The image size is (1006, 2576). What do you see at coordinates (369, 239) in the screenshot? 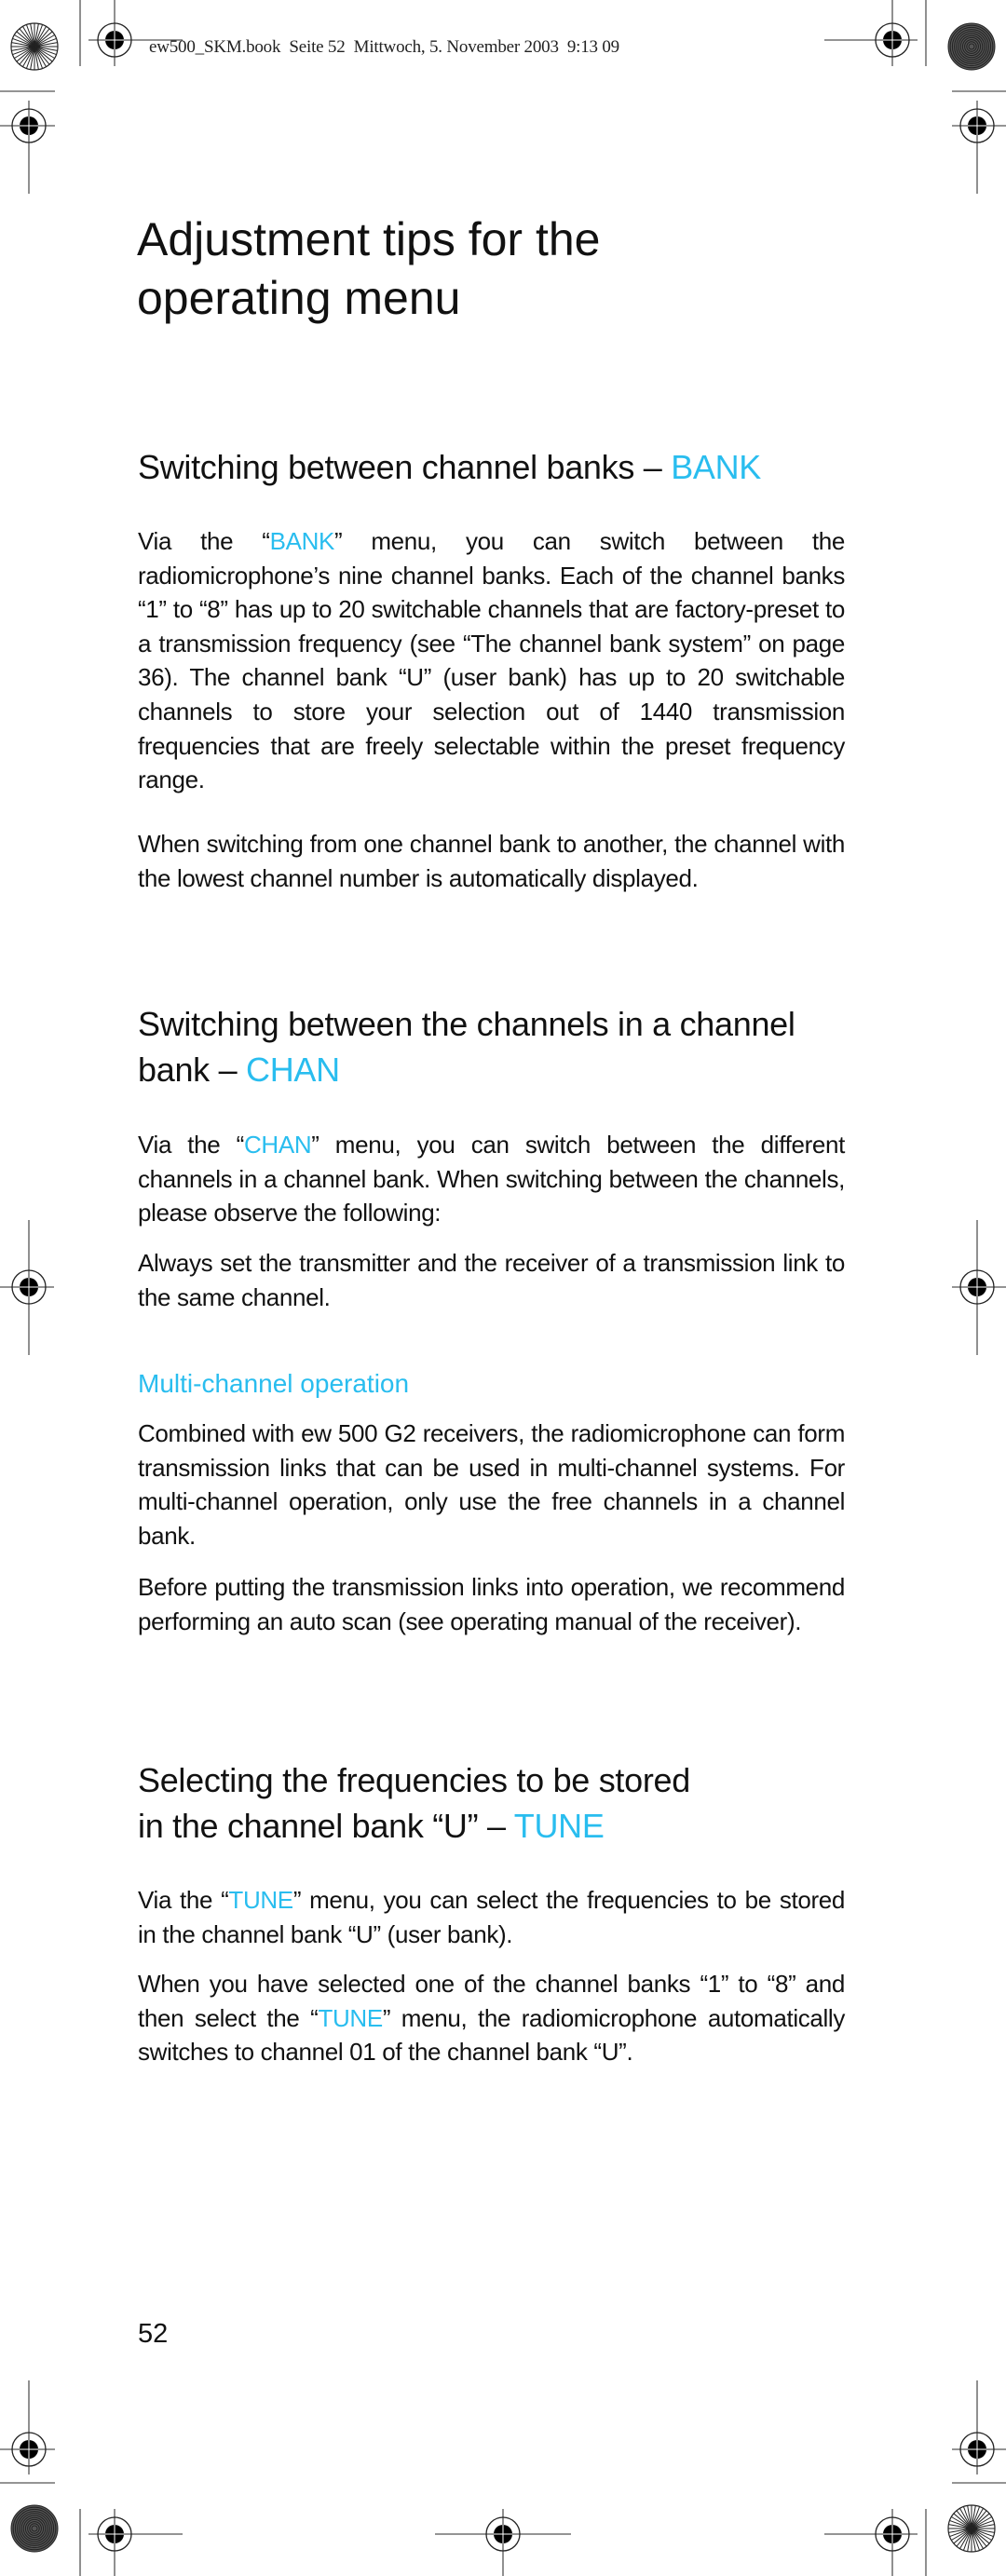
I see `page-title-line-1: Adjustment tips for the` at bounding box center [369, 239].